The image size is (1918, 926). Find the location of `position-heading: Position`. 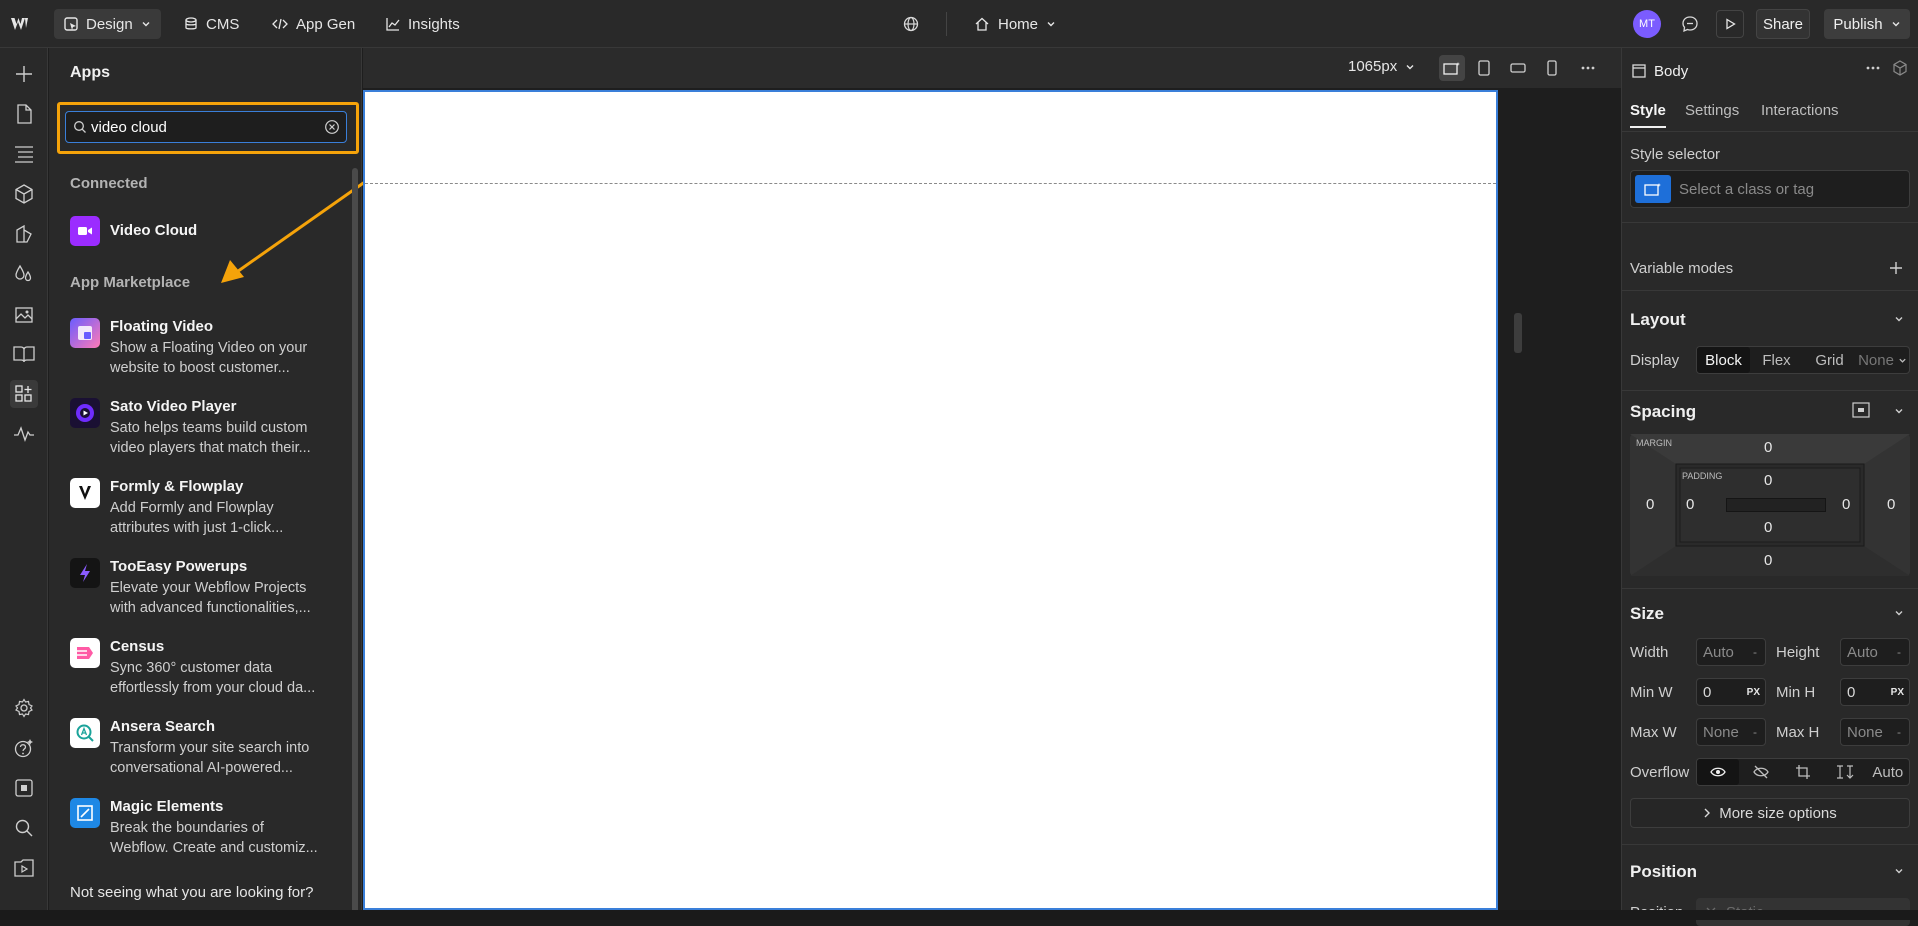

position-heading: Position is located at coordinates (1663, 872).